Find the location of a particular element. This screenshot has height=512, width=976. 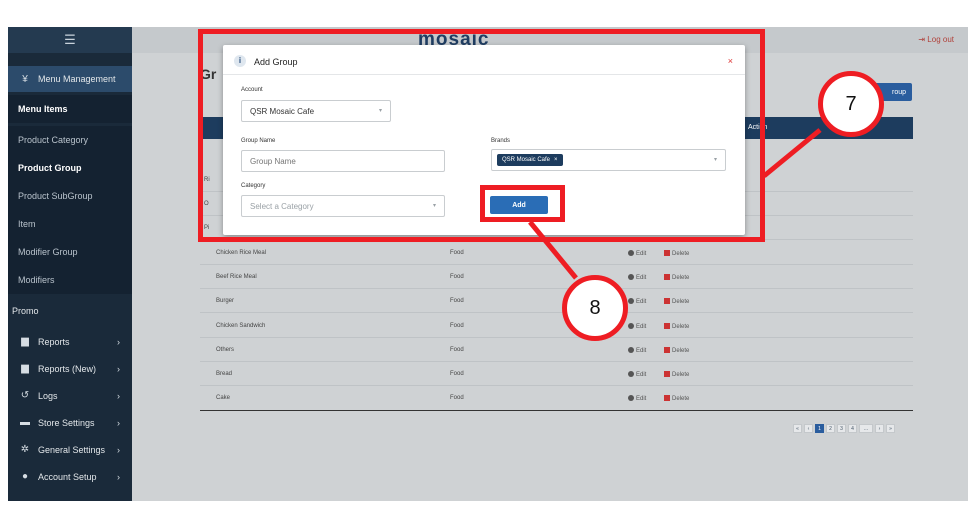

page-2: 2 is located at coordinates (830, 428).